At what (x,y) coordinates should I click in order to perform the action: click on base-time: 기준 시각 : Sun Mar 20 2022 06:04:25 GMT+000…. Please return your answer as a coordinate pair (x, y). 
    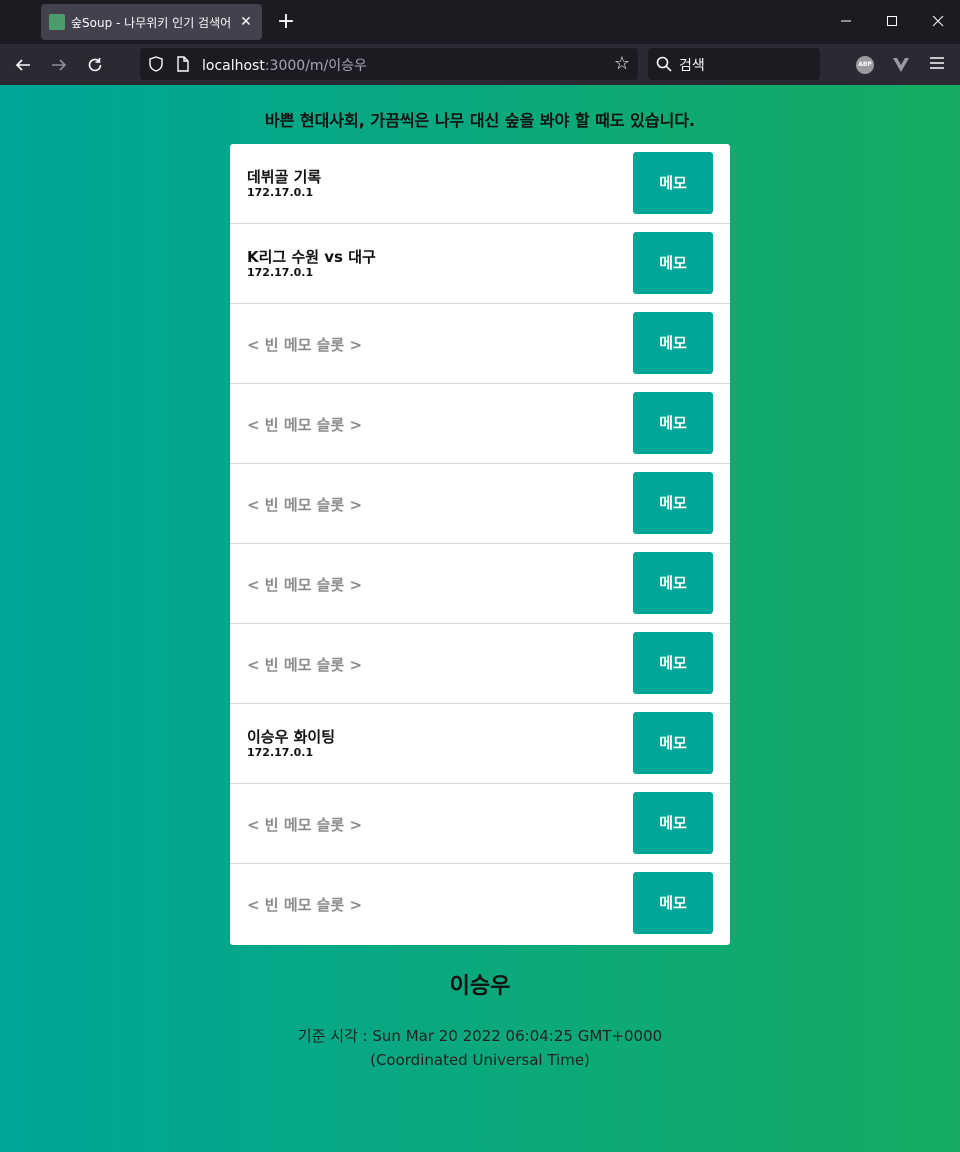
    Looking at the image, I should click on (480, 1048).